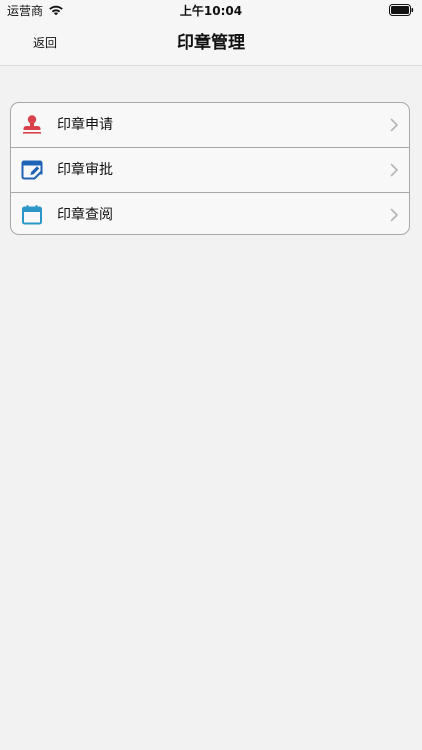  I want to click on page-title: 印章管理, so click(211, 43).